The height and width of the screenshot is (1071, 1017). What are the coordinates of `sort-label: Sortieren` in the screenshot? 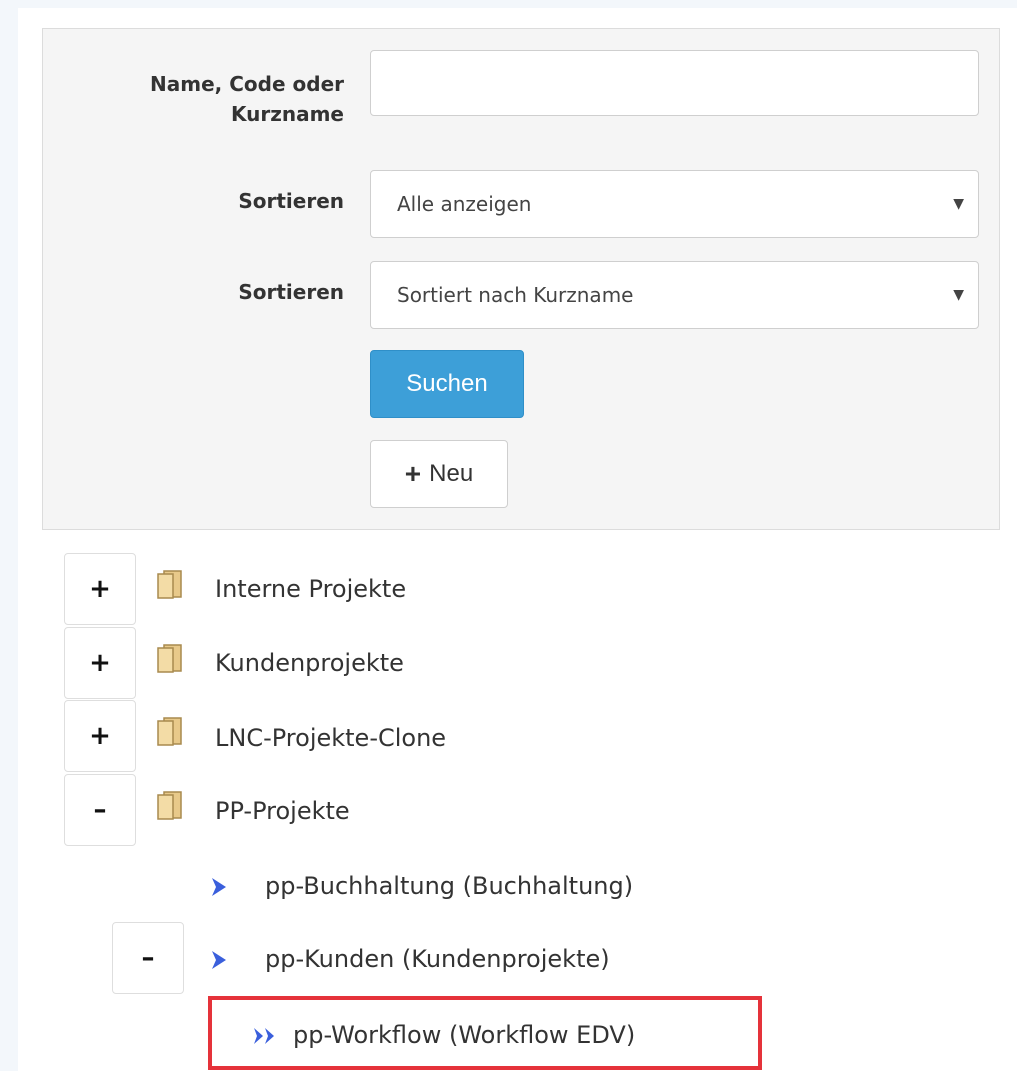 It's located at (291, 292).